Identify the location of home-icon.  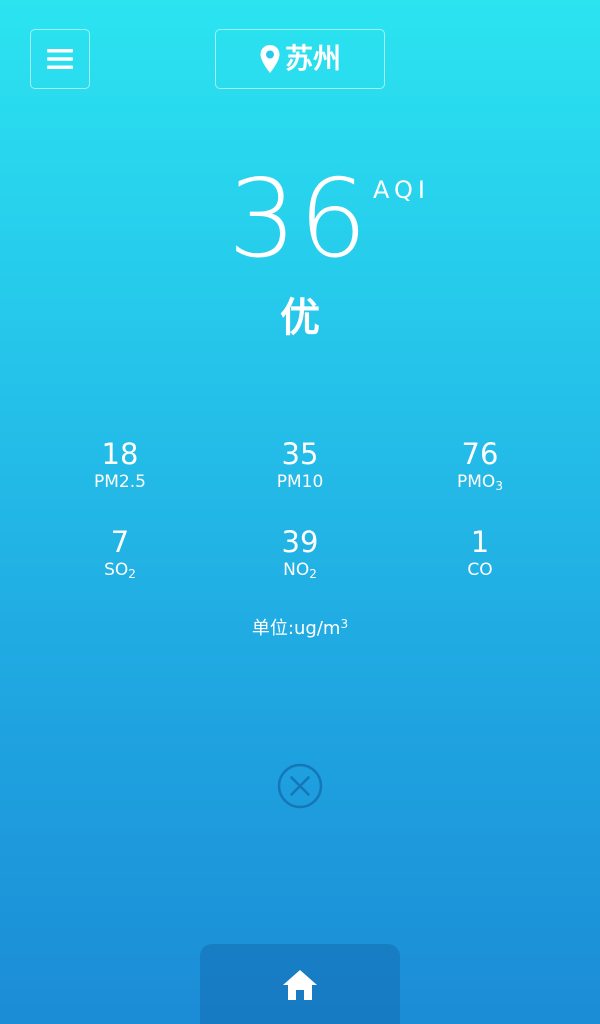
(300, 985).